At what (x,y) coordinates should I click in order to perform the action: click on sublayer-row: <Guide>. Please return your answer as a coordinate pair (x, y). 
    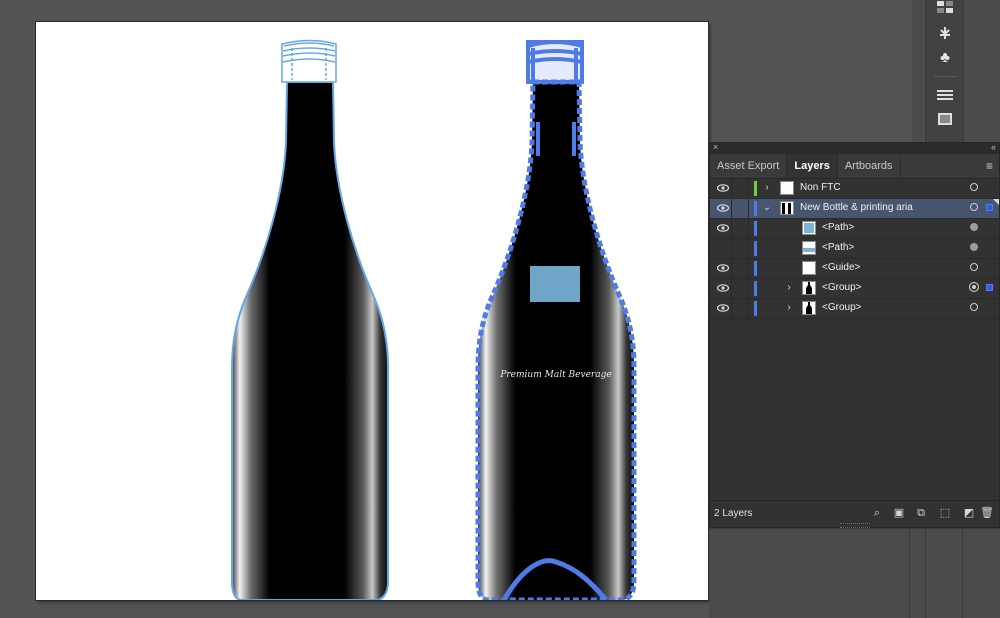
    Looking at the image, I should click on (854, 269).